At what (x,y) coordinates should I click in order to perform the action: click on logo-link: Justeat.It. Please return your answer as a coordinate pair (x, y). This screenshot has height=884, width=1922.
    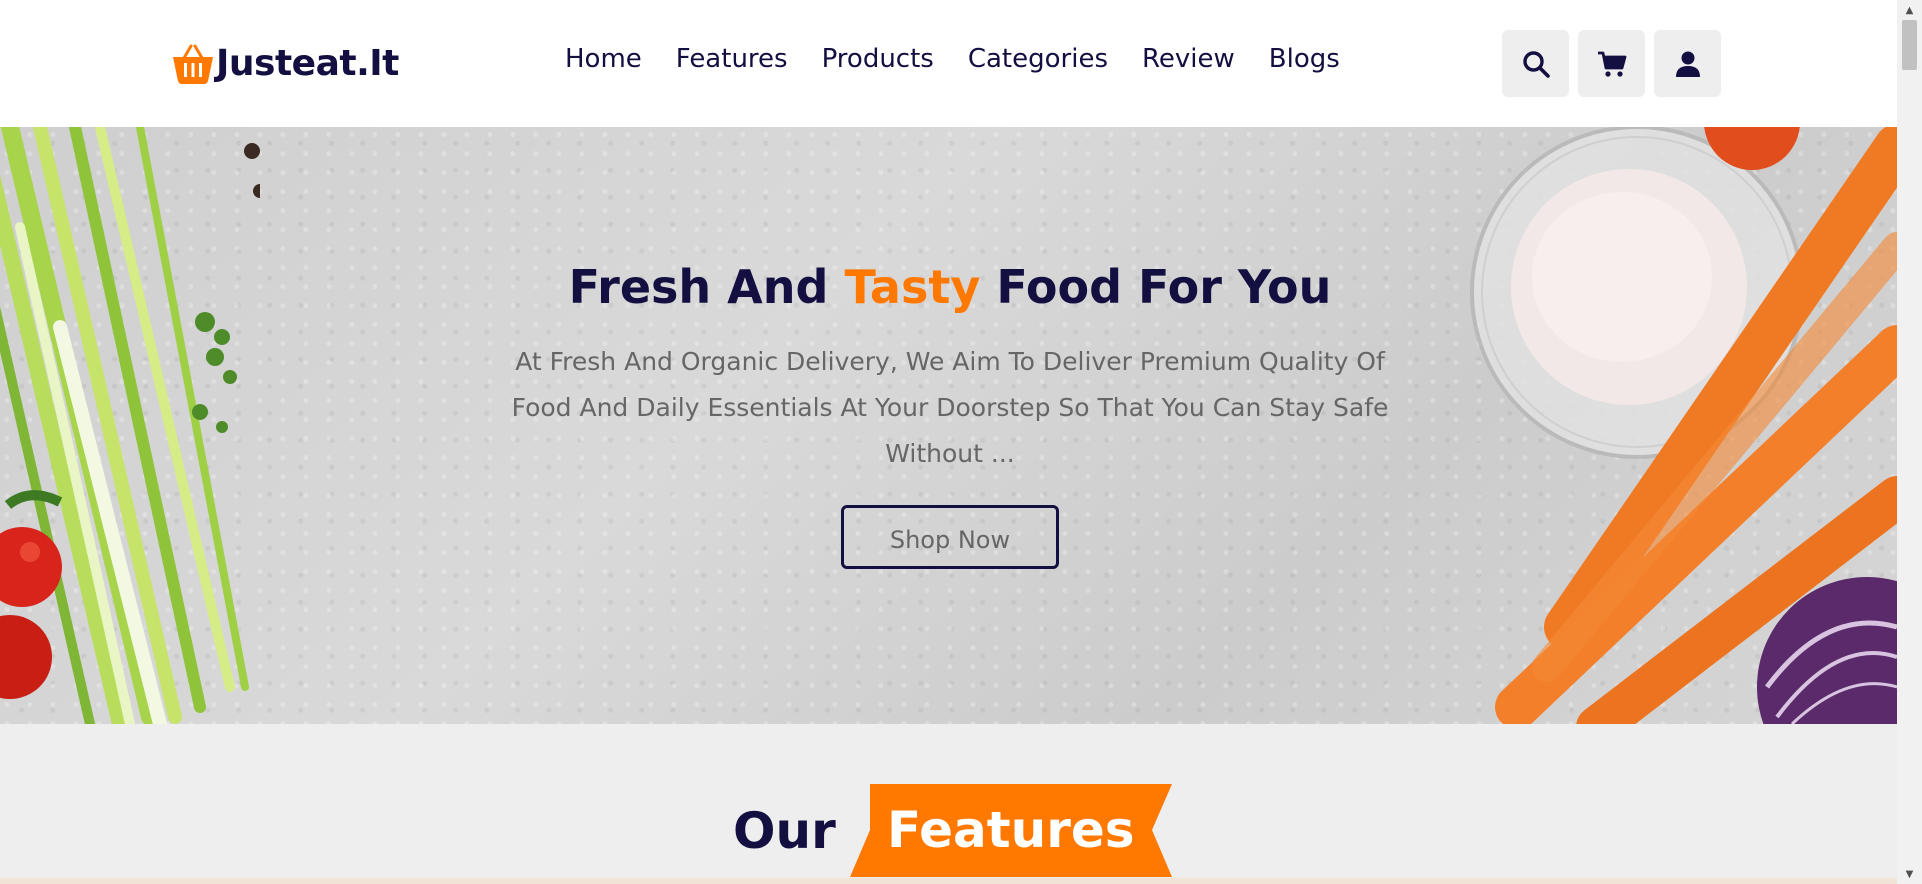
    Looking at the image, I should click on (284, 63).